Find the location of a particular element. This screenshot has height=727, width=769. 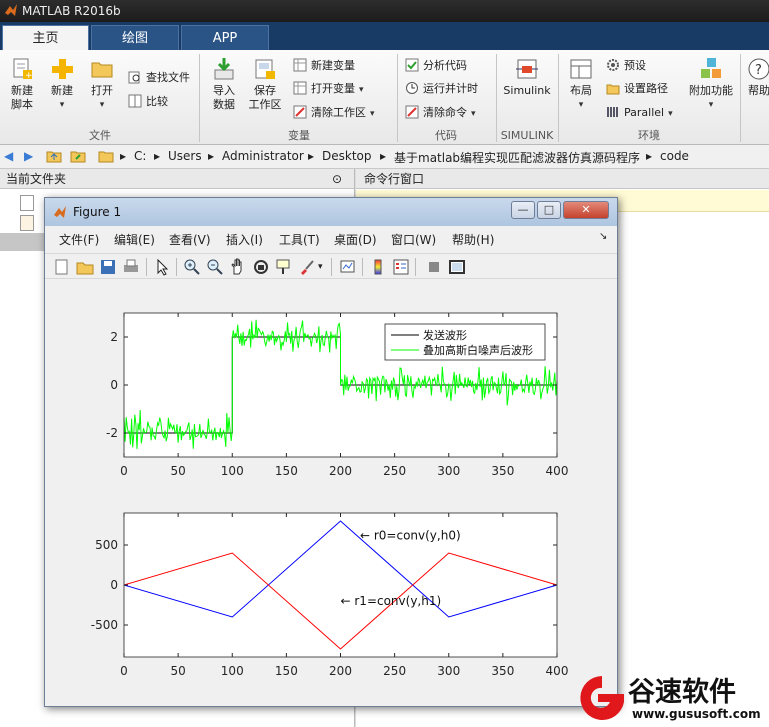

menu-file: 文件(F) is located at coordinates (79, 239).